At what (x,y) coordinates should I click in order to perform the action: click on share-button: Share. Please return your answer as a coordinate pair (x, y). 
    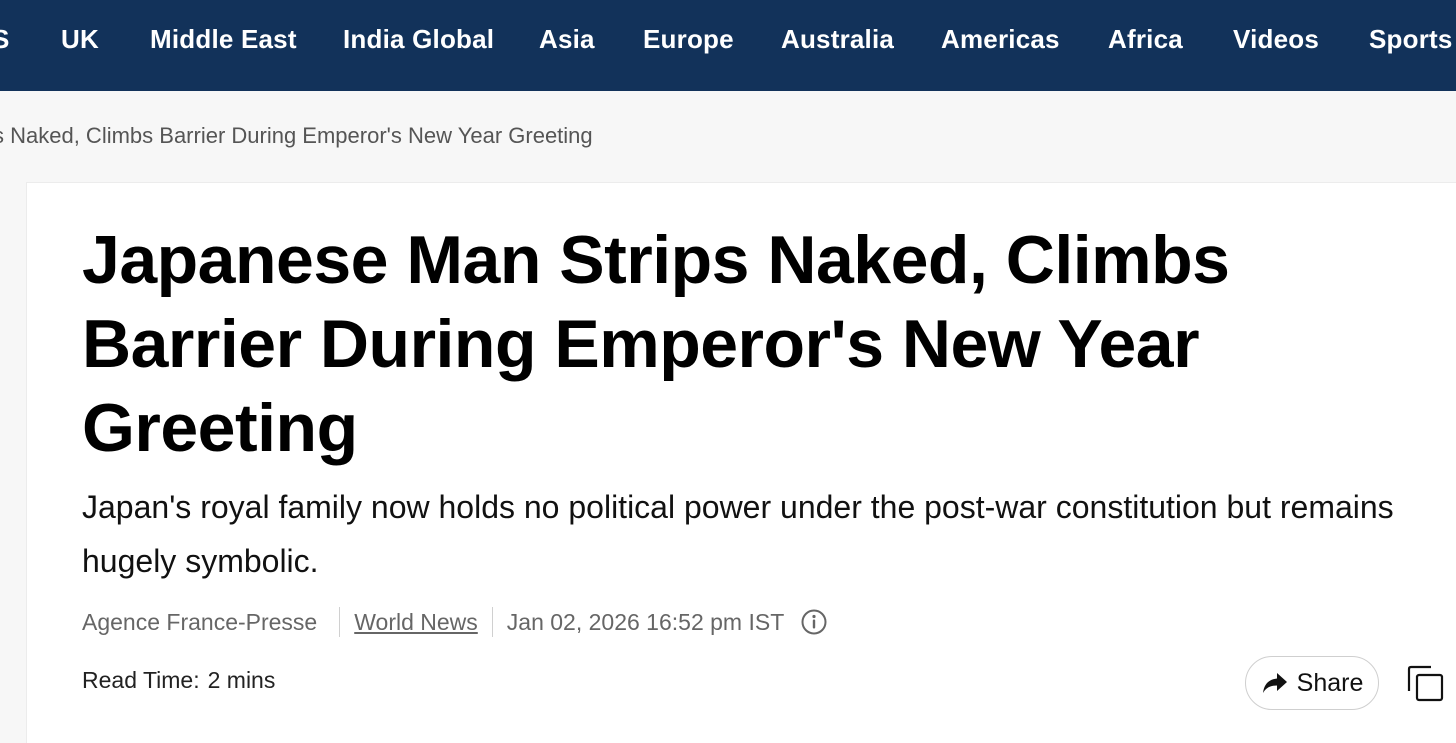
    Looking at the image, I should click on (1312, 683).